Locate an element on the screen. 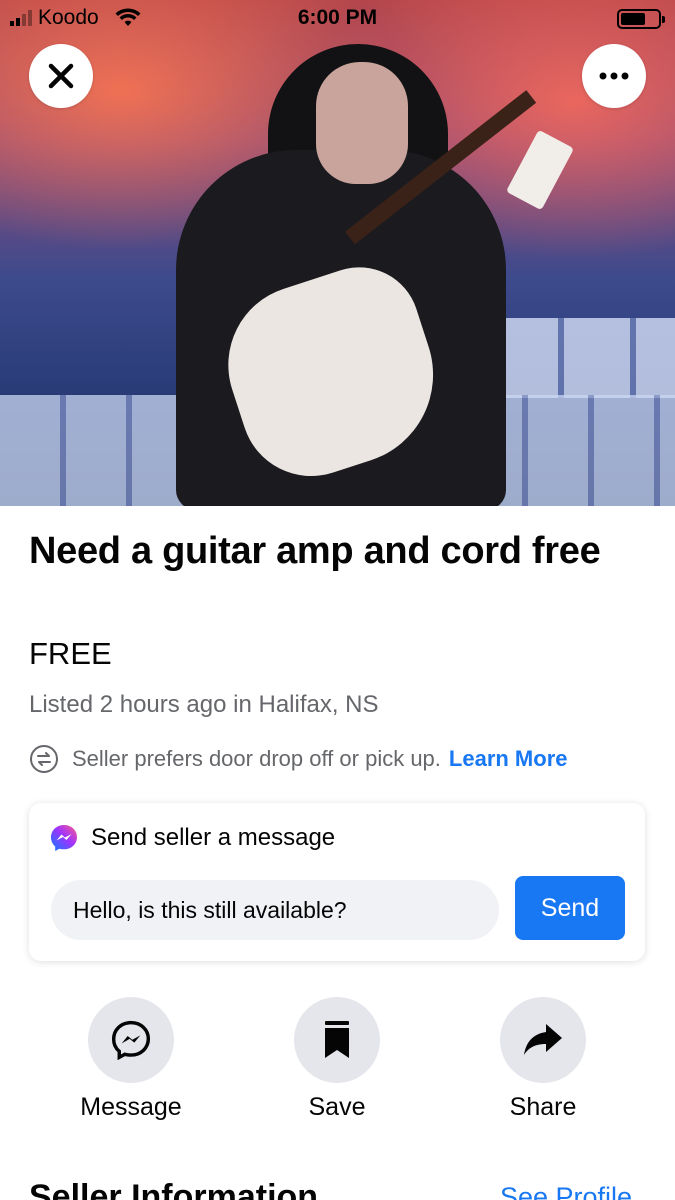 The height and width of the screenshot is (1200, 675). more-options-button is located at coordinates (614, 76).